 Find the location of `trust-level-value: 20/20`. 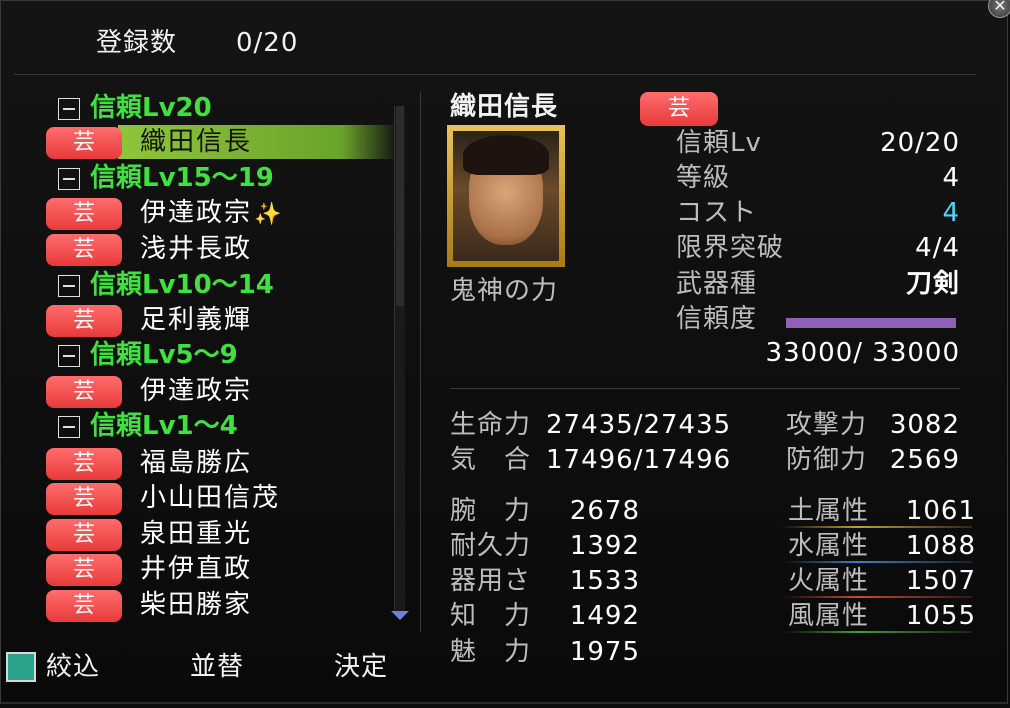

trust-level-value: 20/20 is located at coordinates (920, 143).